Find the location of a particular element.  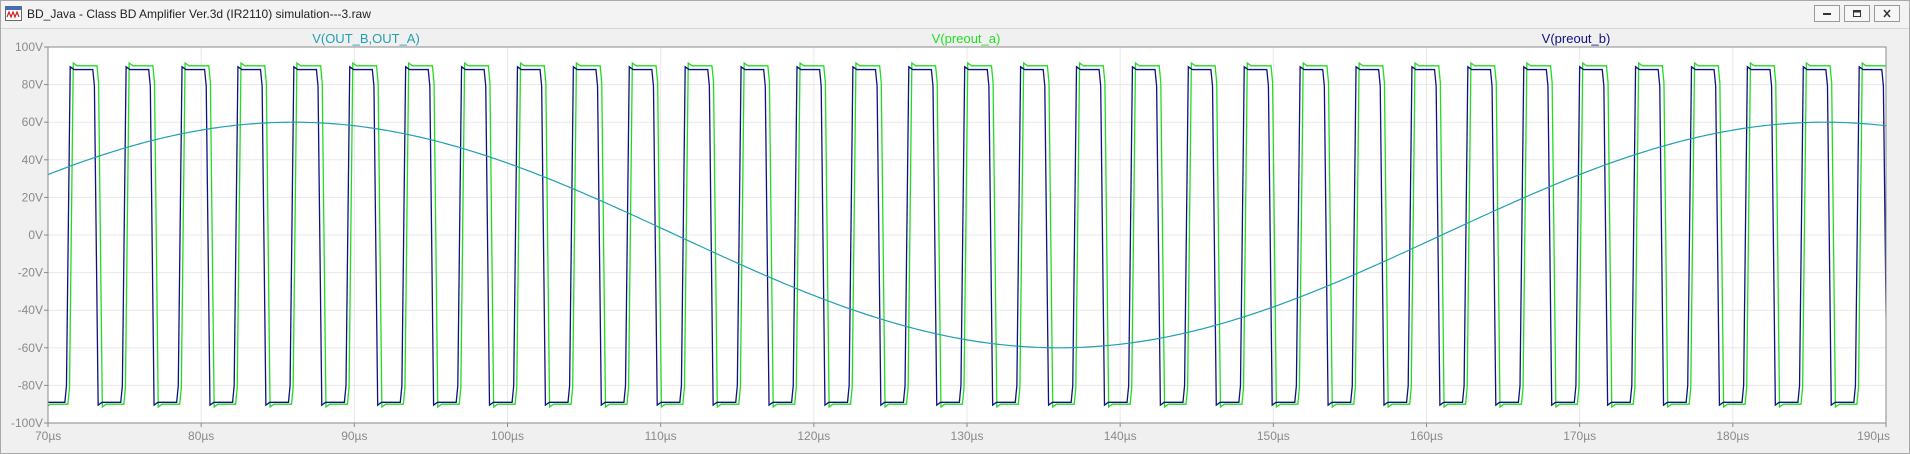

x-tick-label: 100µs is located at coordinates (507, 436).